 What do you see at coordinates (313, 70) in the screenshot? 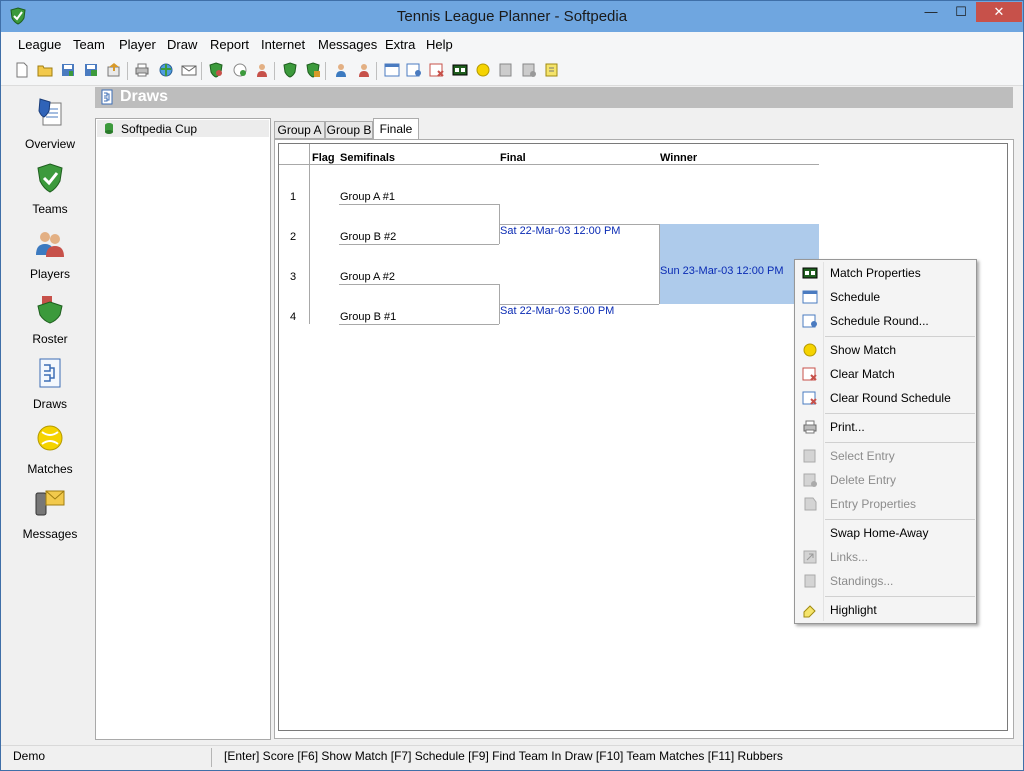
I see `team-edit-icon` at bounding box center [313, 70].